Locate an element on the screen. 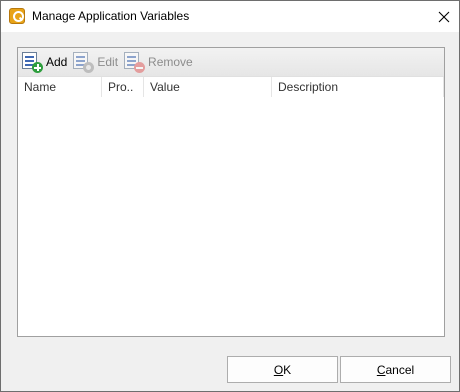  dialog-footer: OK Cancel is located at coordinates (230, 369).